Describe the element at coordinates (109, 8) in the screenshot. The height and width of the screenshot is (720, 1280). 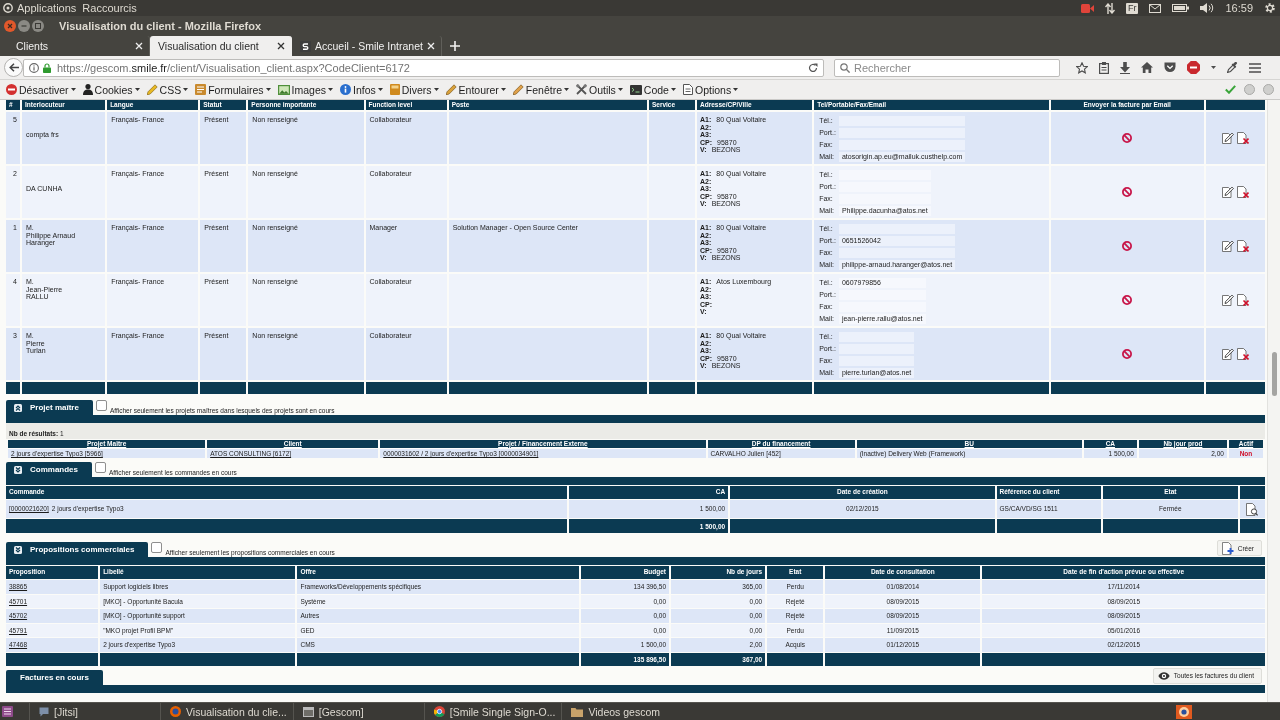
I see `panel-menu: Raccourcis` at that location.